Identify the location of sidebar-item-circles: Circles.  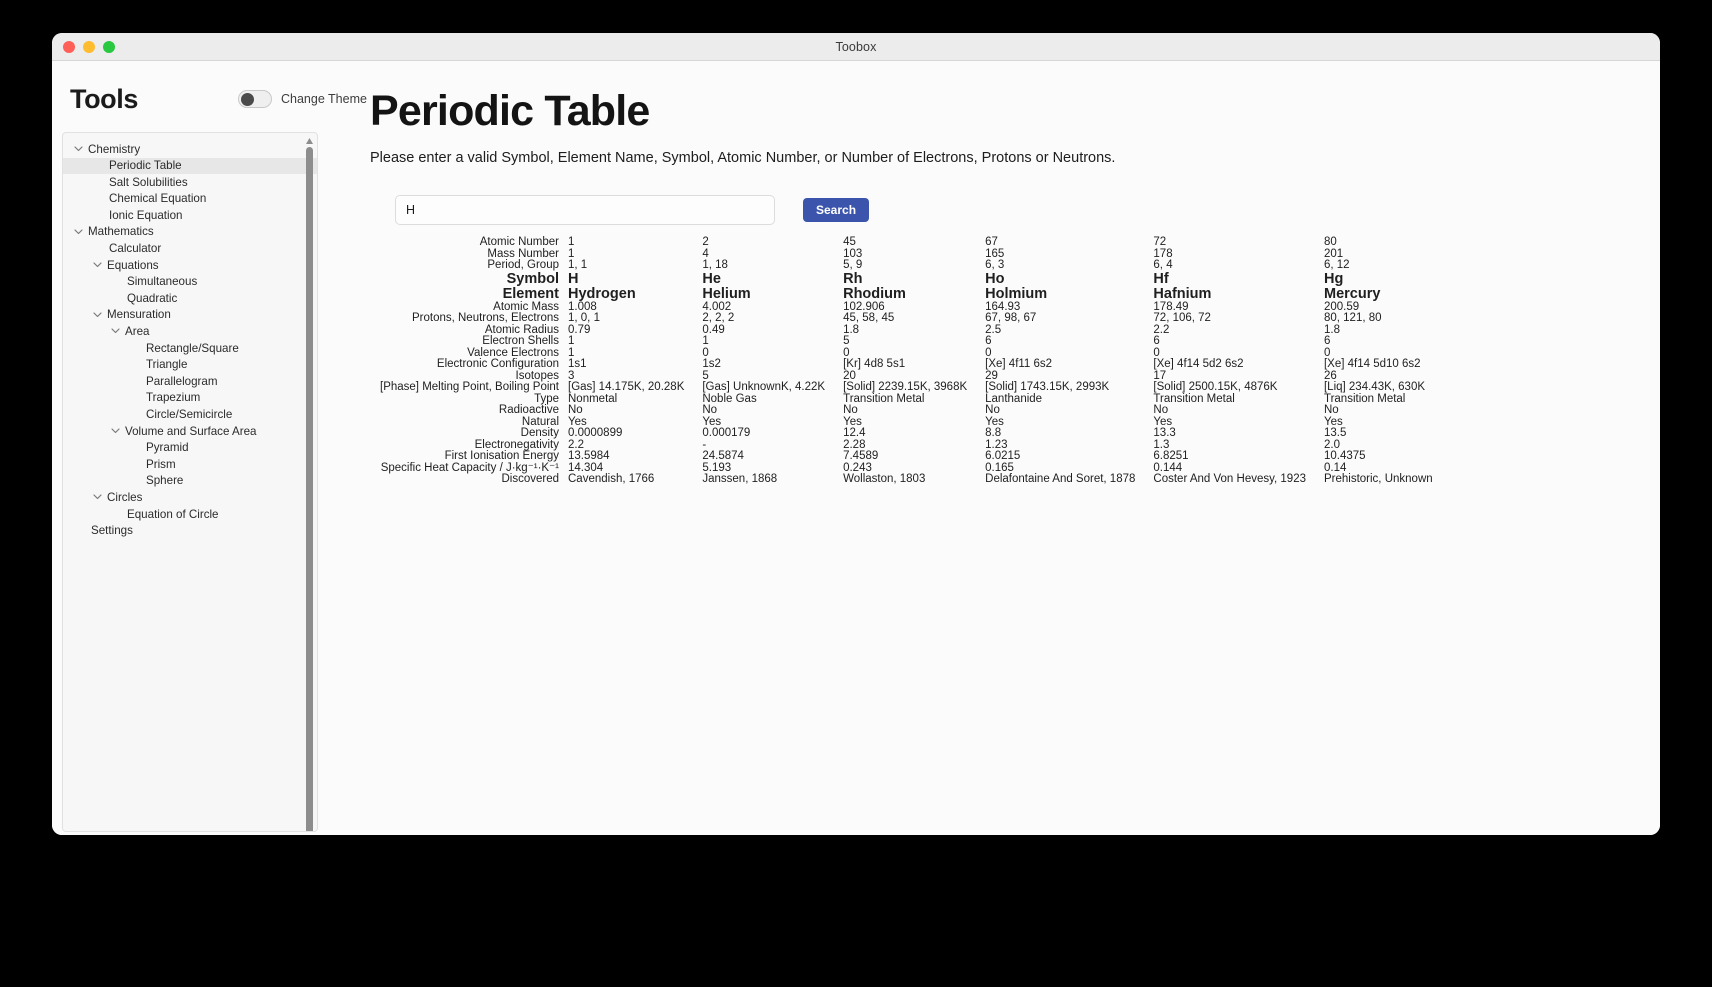
(190, 497).